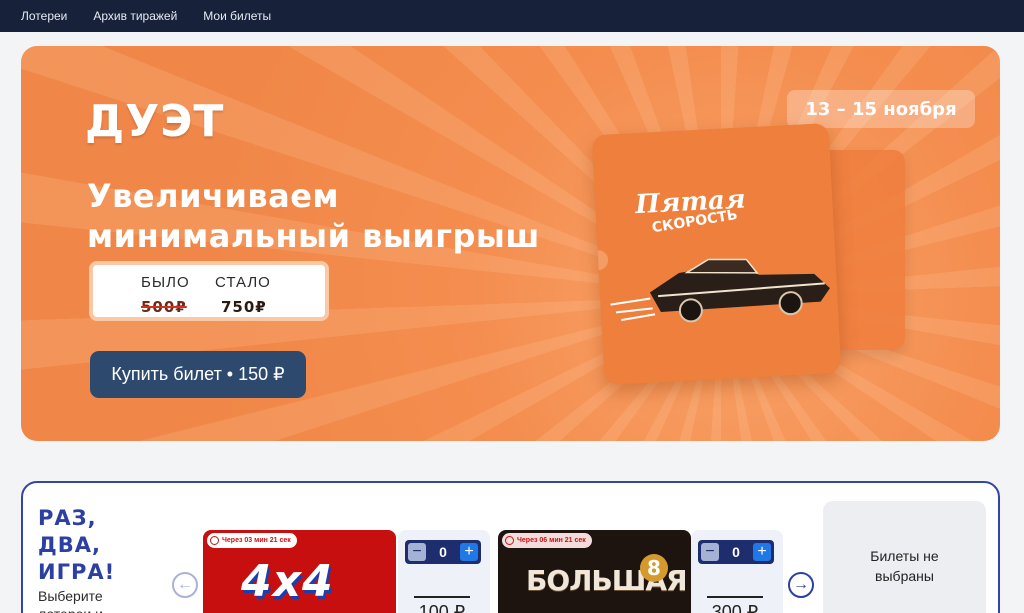 The image size is (1024, 613). I want to click on selected-tickets-summary: Билеты не выбраны, so click(904, 557).